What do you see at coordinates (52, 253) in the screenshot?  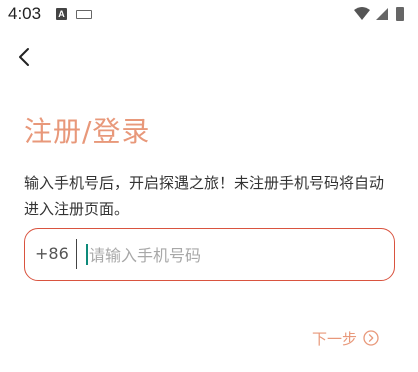 I see `country-code: +86` at bounding box center [52, 253].